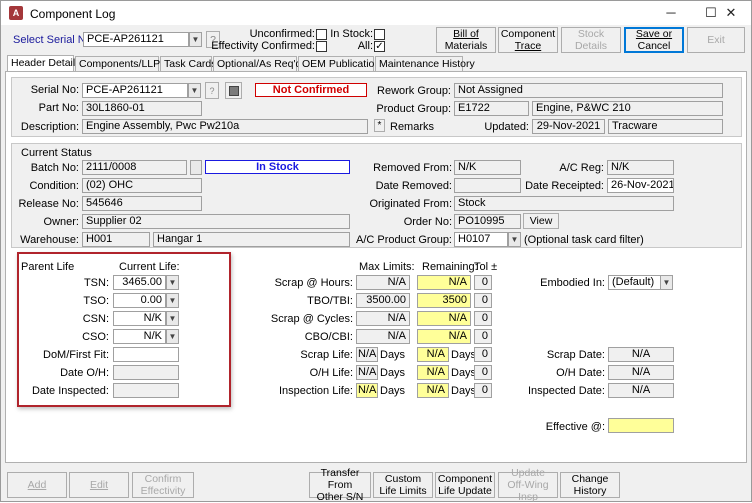 The image size is (752, 503). Describe the element at coordinates (641, 425) in the screenshot. I see `effective-at-field` at that location.